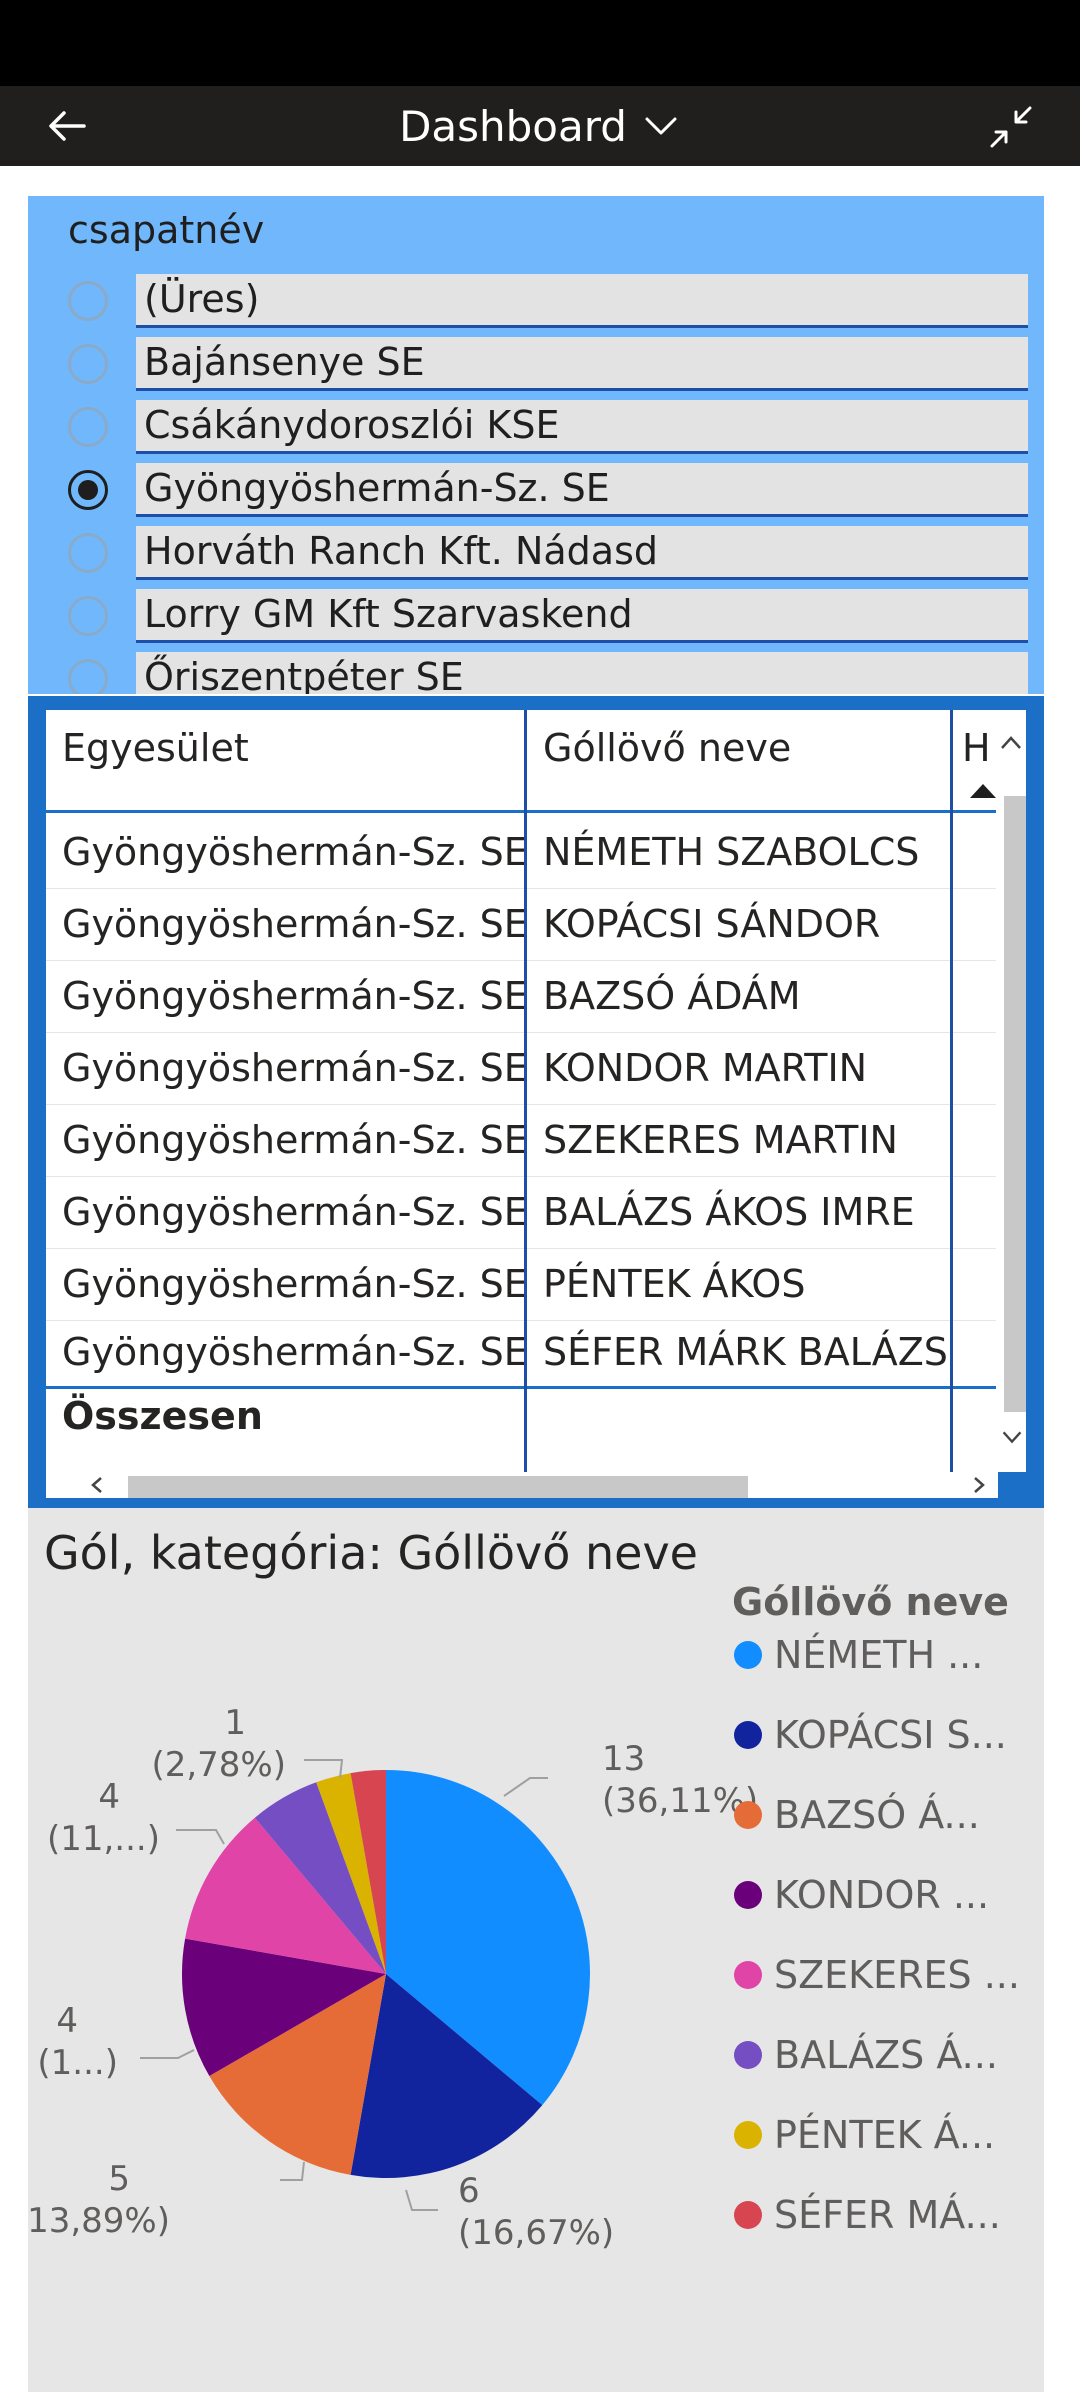  I want to click on sort-ascending-icon, so click(983, 790).